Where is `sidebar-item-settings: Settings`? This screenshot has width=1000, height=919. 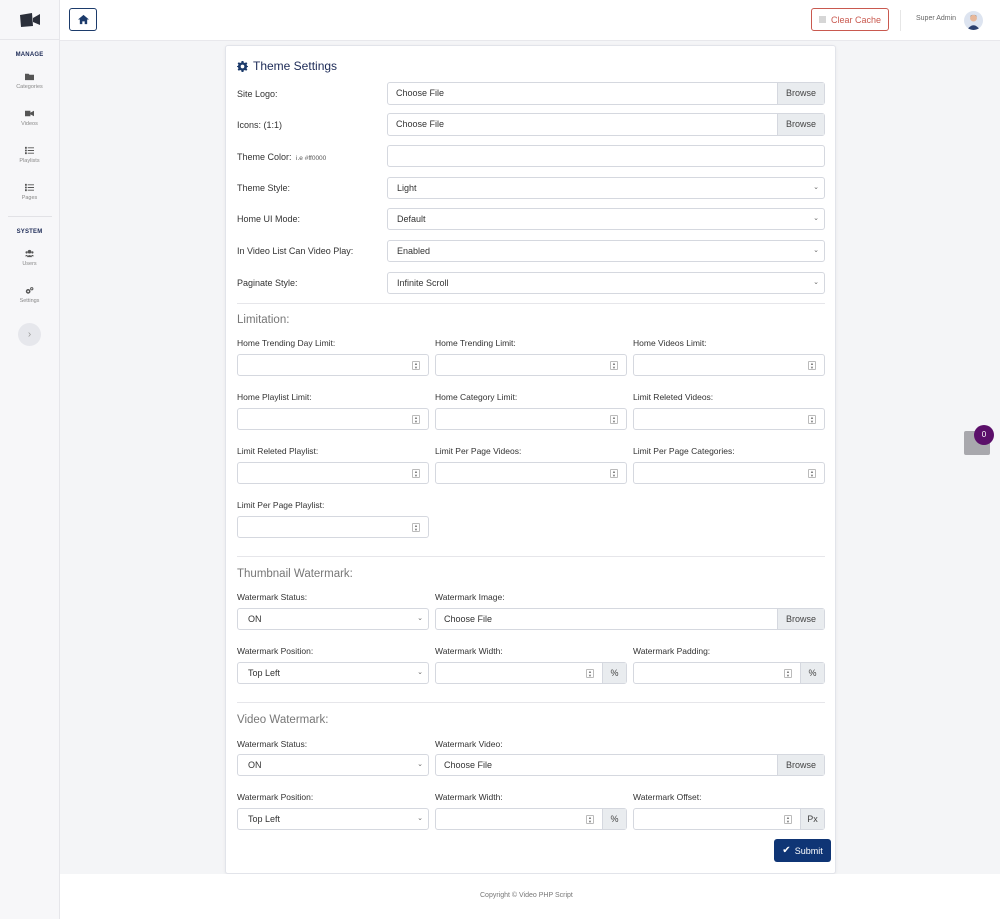
sidebar-item-settings: Settings is located at coordinates (30, 294).